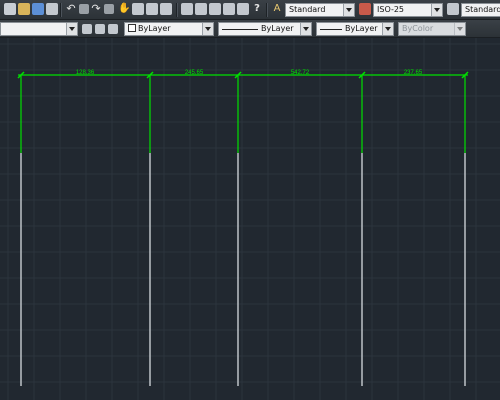 This screenshot has width=500, height=400. What do you see at coordinates (391, 9) in the screenshot?
I see `dimension-style-value: ISO-25` at bounding box center [391, 9].